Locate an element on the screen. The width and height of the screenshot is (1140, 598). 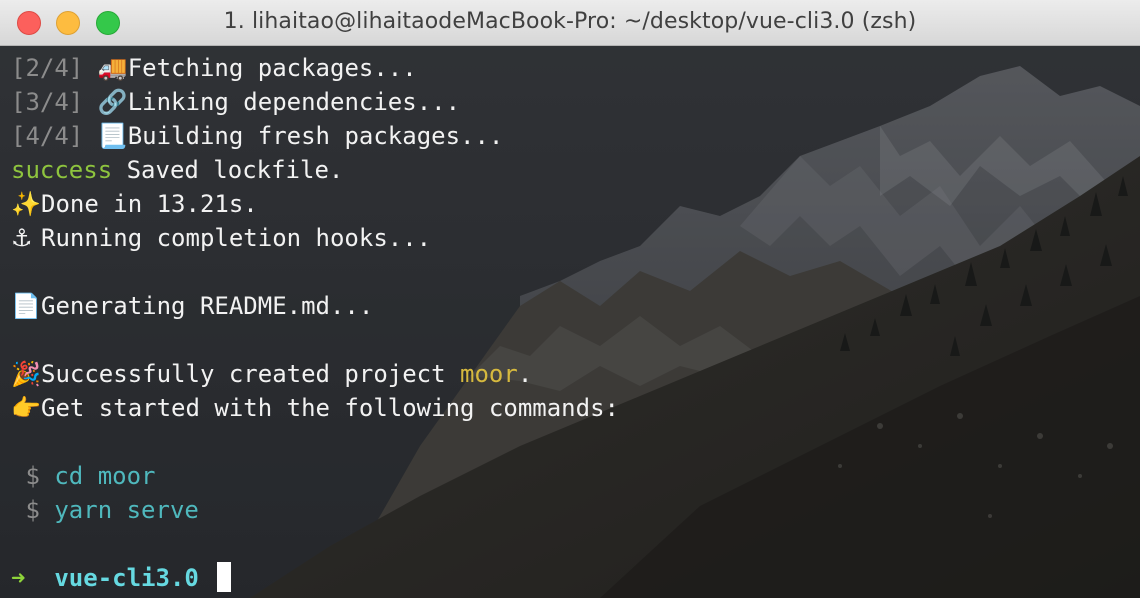
created-prefix: Successfully created project is located at coordinates (251, 374).